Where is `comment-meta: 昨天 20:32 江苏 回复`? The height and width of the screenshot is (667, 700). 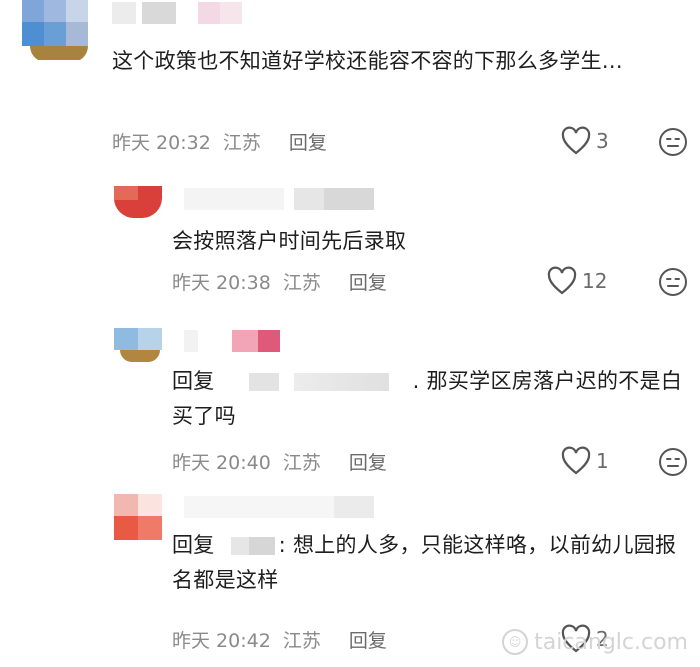 comment-meta: 昨天 20:32 江苏 回复 is located at coordinates (222, 141).